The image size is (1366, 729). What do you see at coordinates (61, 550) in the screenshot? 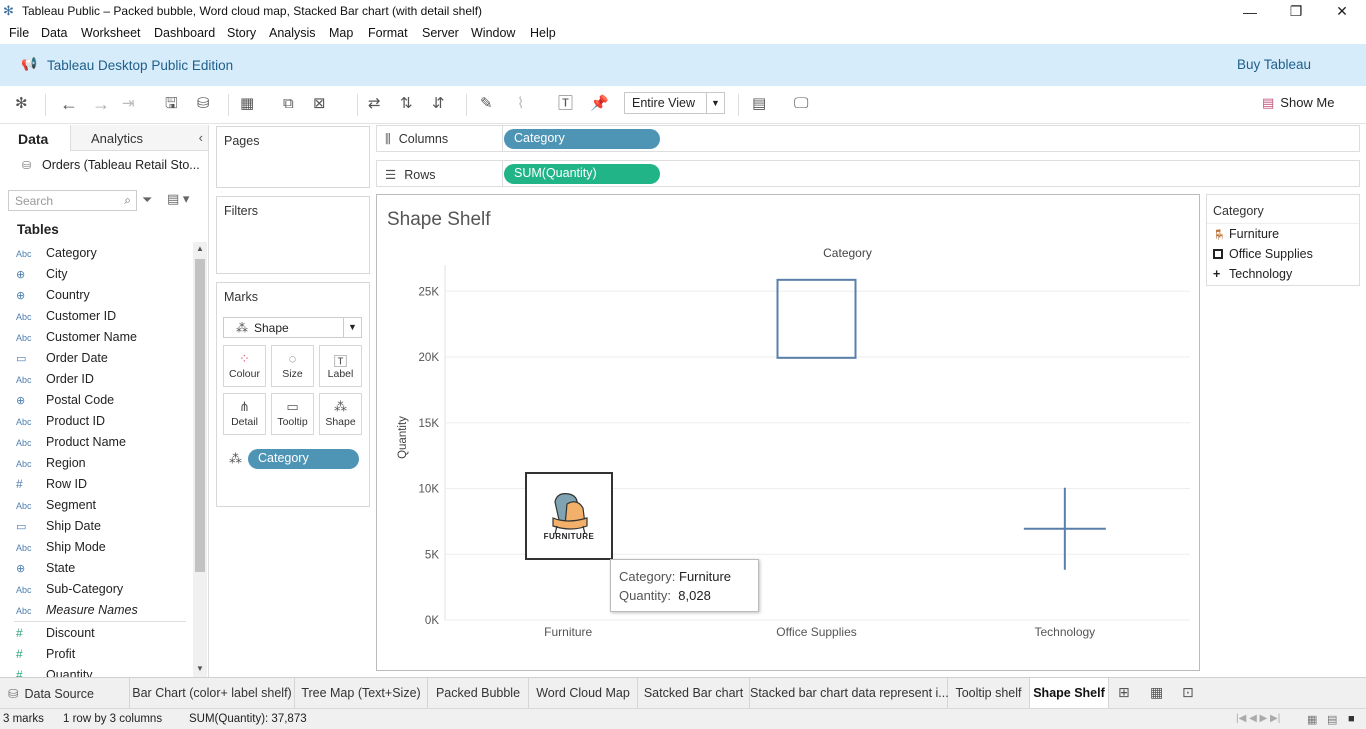
I see `field-item: Abc Ship Mode` at bounding box center [61, 550].